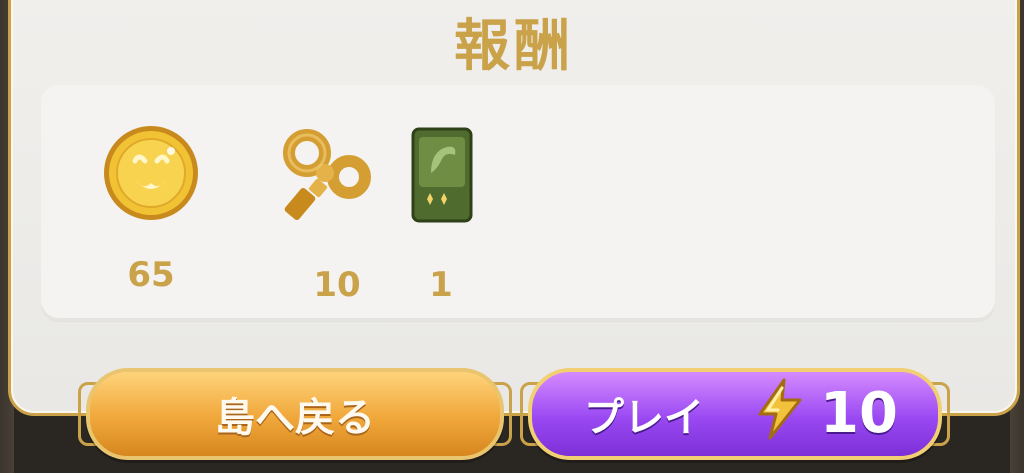 The width and height of the screenshot is (1024, 473). What do you see at coordinates (735, 414) in the screenshot?
I see `play-button: プレイ 10` at bounding box center [735, 414].